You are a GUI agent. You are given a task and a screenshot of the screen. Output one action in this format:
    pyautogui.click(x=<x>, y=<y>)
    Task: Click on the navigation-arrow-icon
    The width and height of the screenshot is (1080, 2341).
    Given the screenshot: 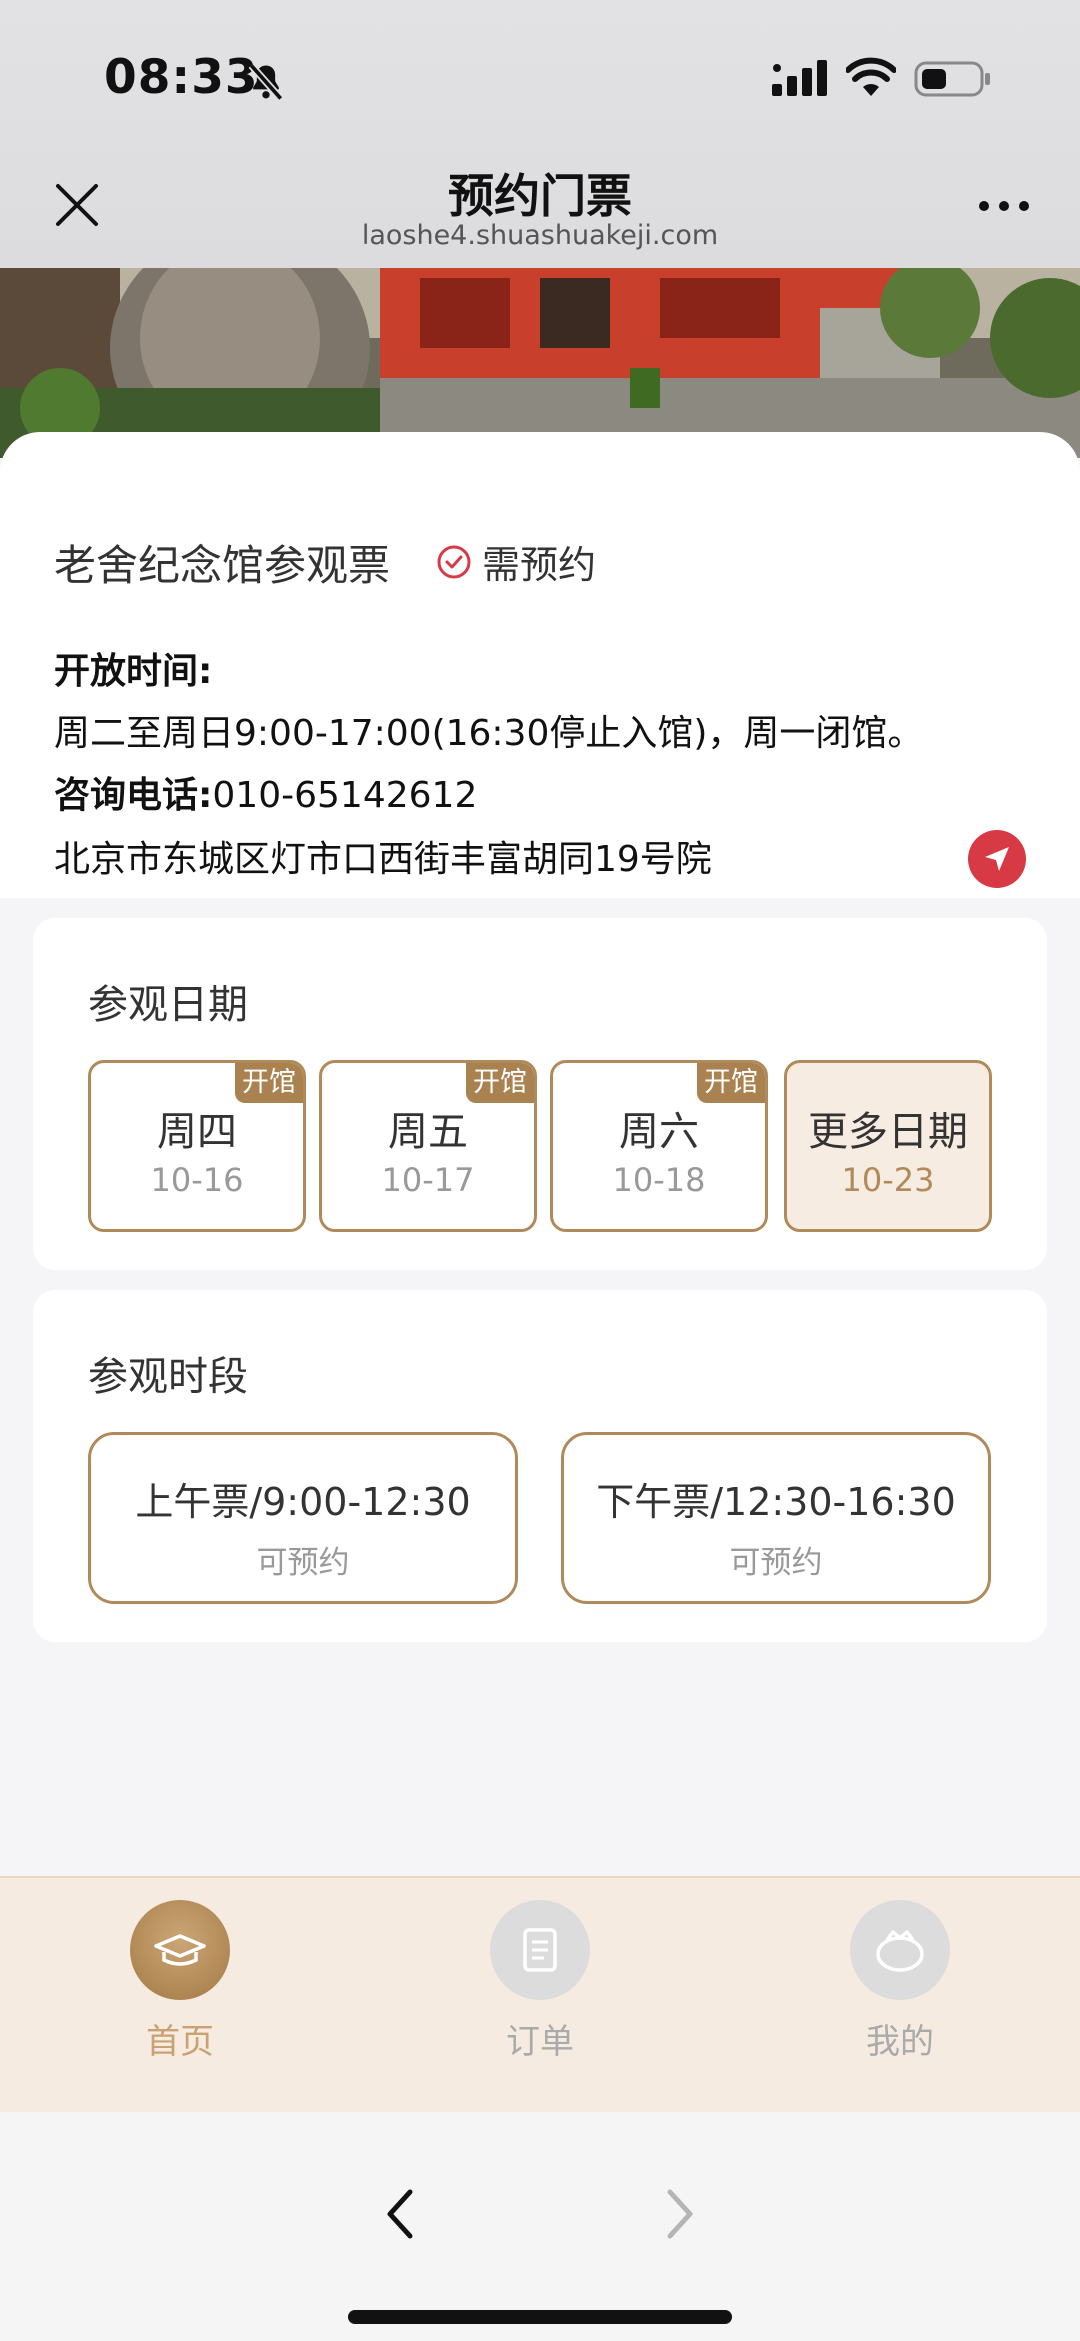 What is the action you would take?
    pyautogui.click(x=997, y=859)
    